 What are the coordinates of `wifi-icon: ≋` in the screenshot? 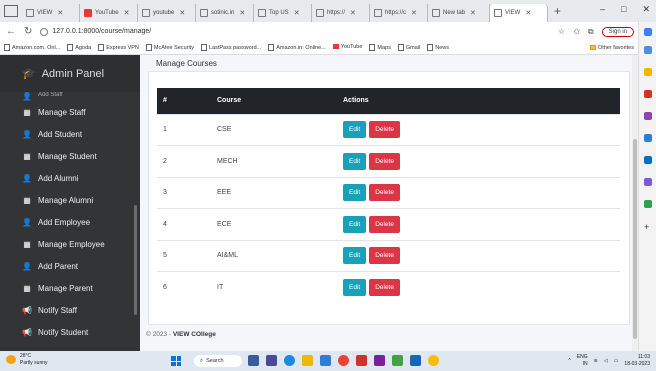 It's located at (596, 361).